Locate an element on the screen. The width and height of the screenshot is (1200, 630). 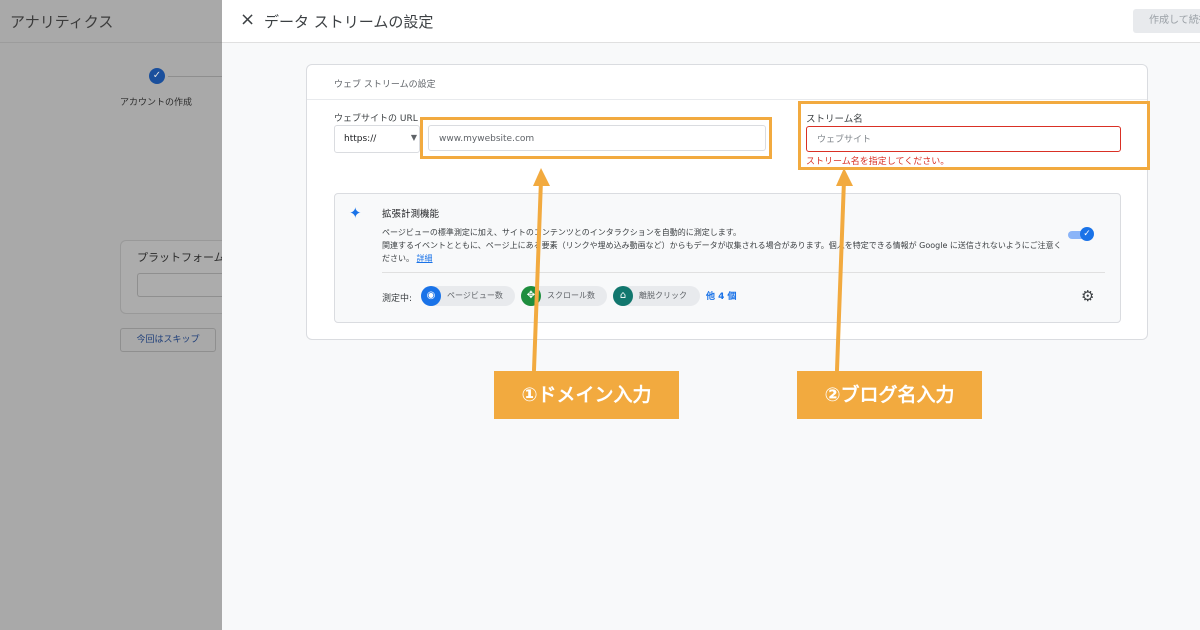
skip-button: 今回はスキップ is located at coordinates (168, 340).